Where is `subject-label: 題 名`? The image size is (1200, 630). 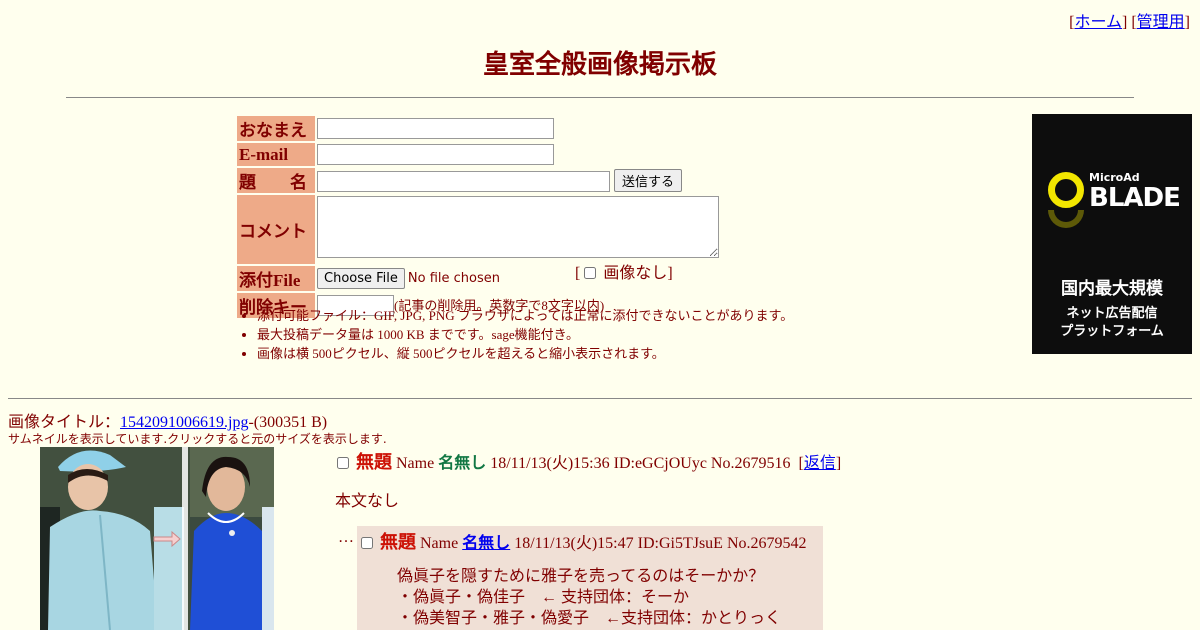
subject-label: 題 名 is located at coordinates (276, 180).